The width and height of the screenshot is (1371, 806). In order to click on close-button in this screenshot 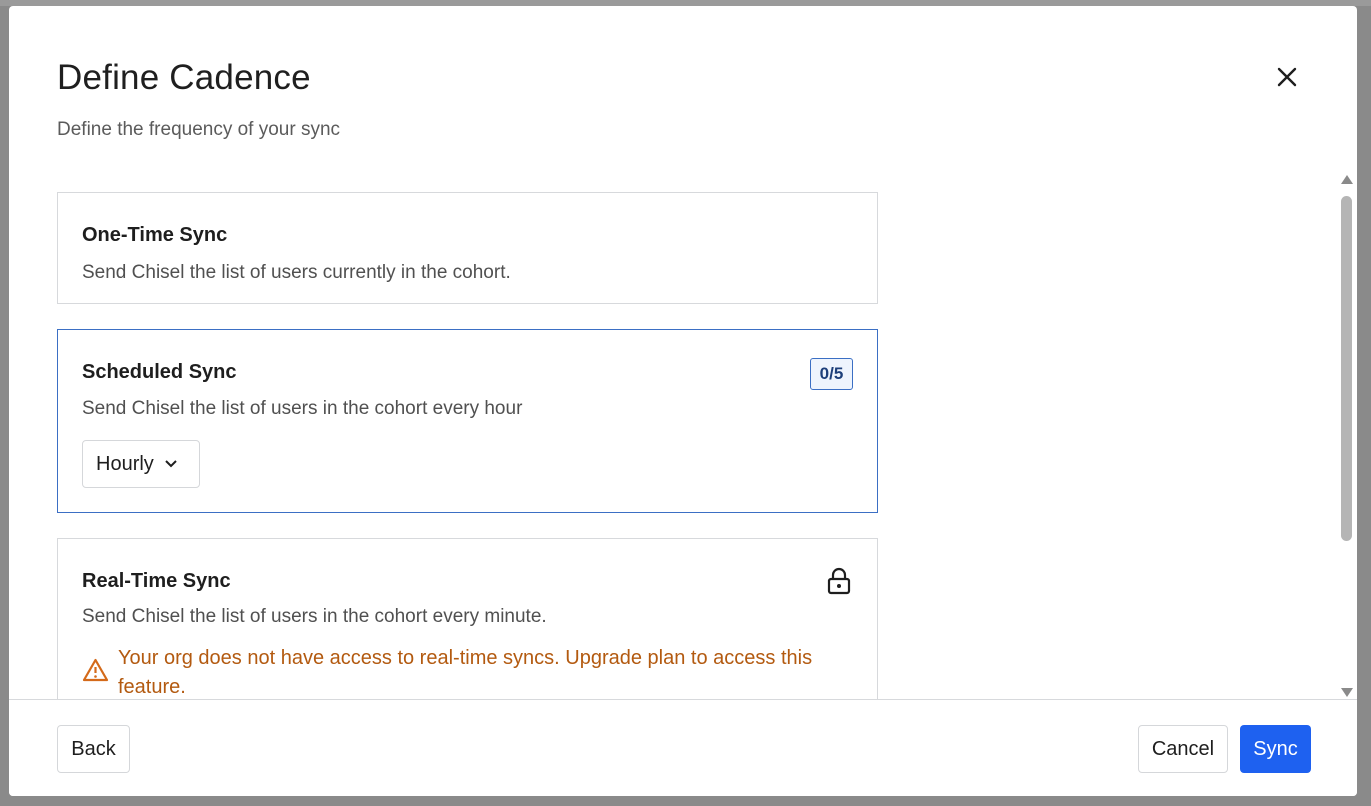, I will do `click(1287, 77)`.